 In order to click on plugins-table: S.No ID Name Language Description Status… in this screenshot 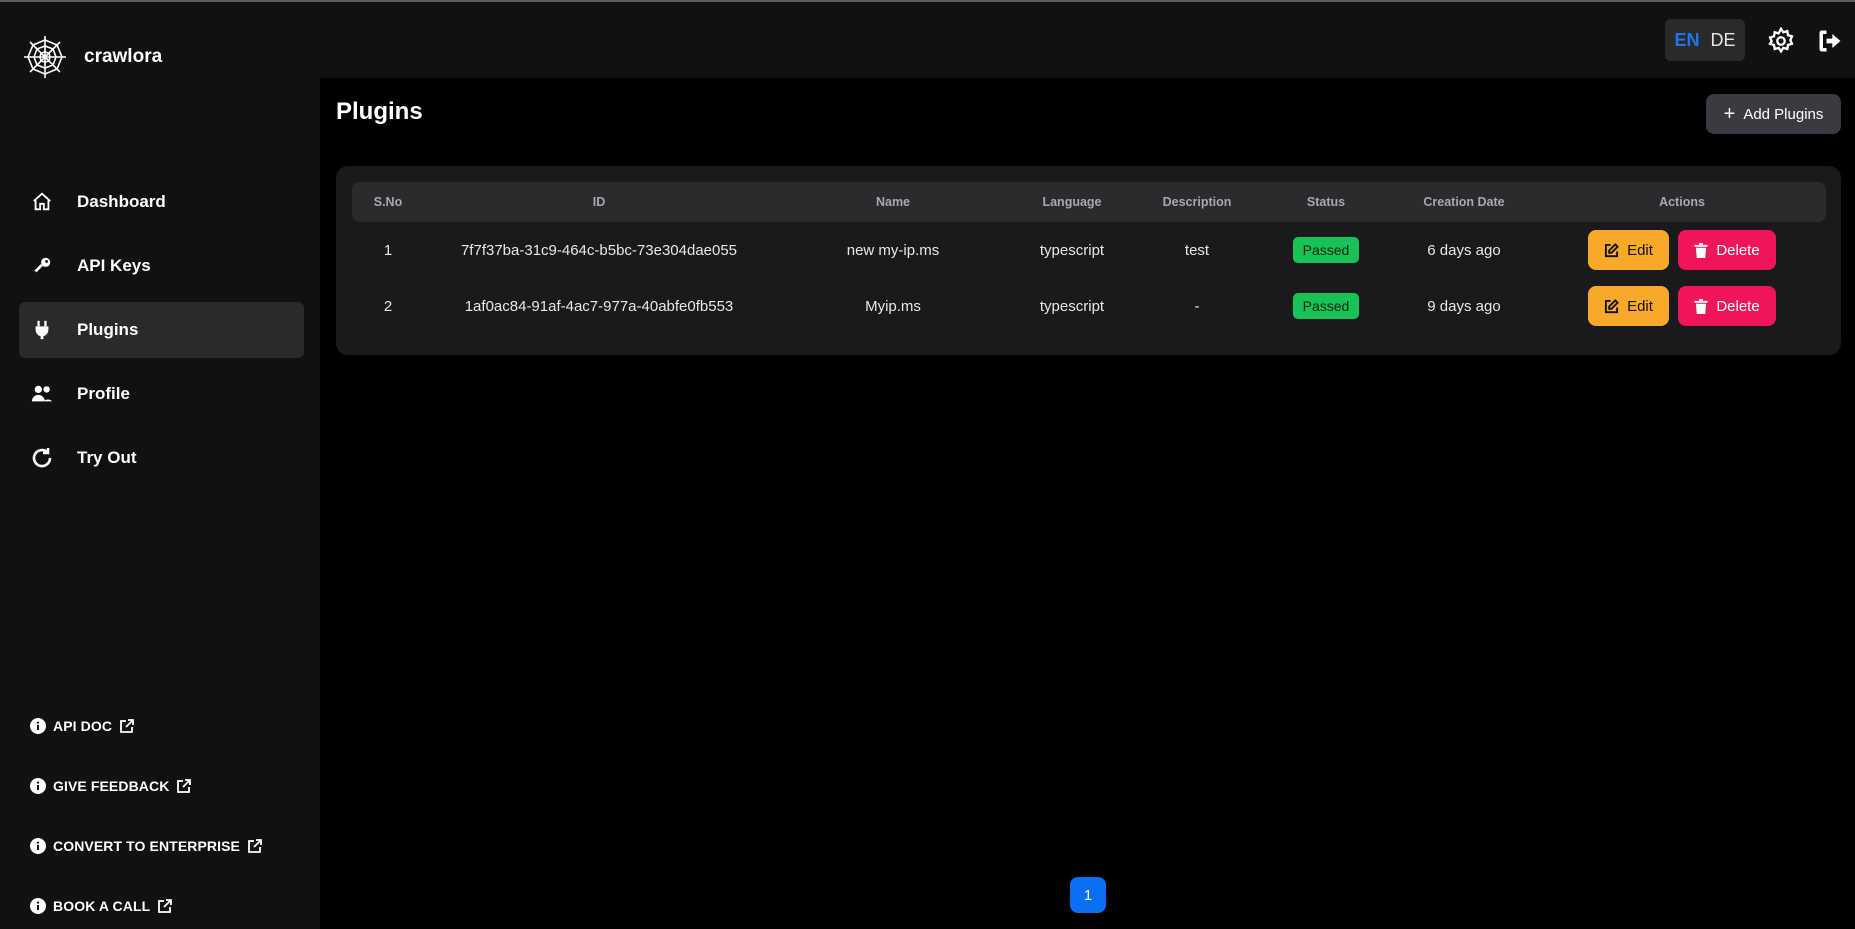, I will do `click(1089, 258)`.